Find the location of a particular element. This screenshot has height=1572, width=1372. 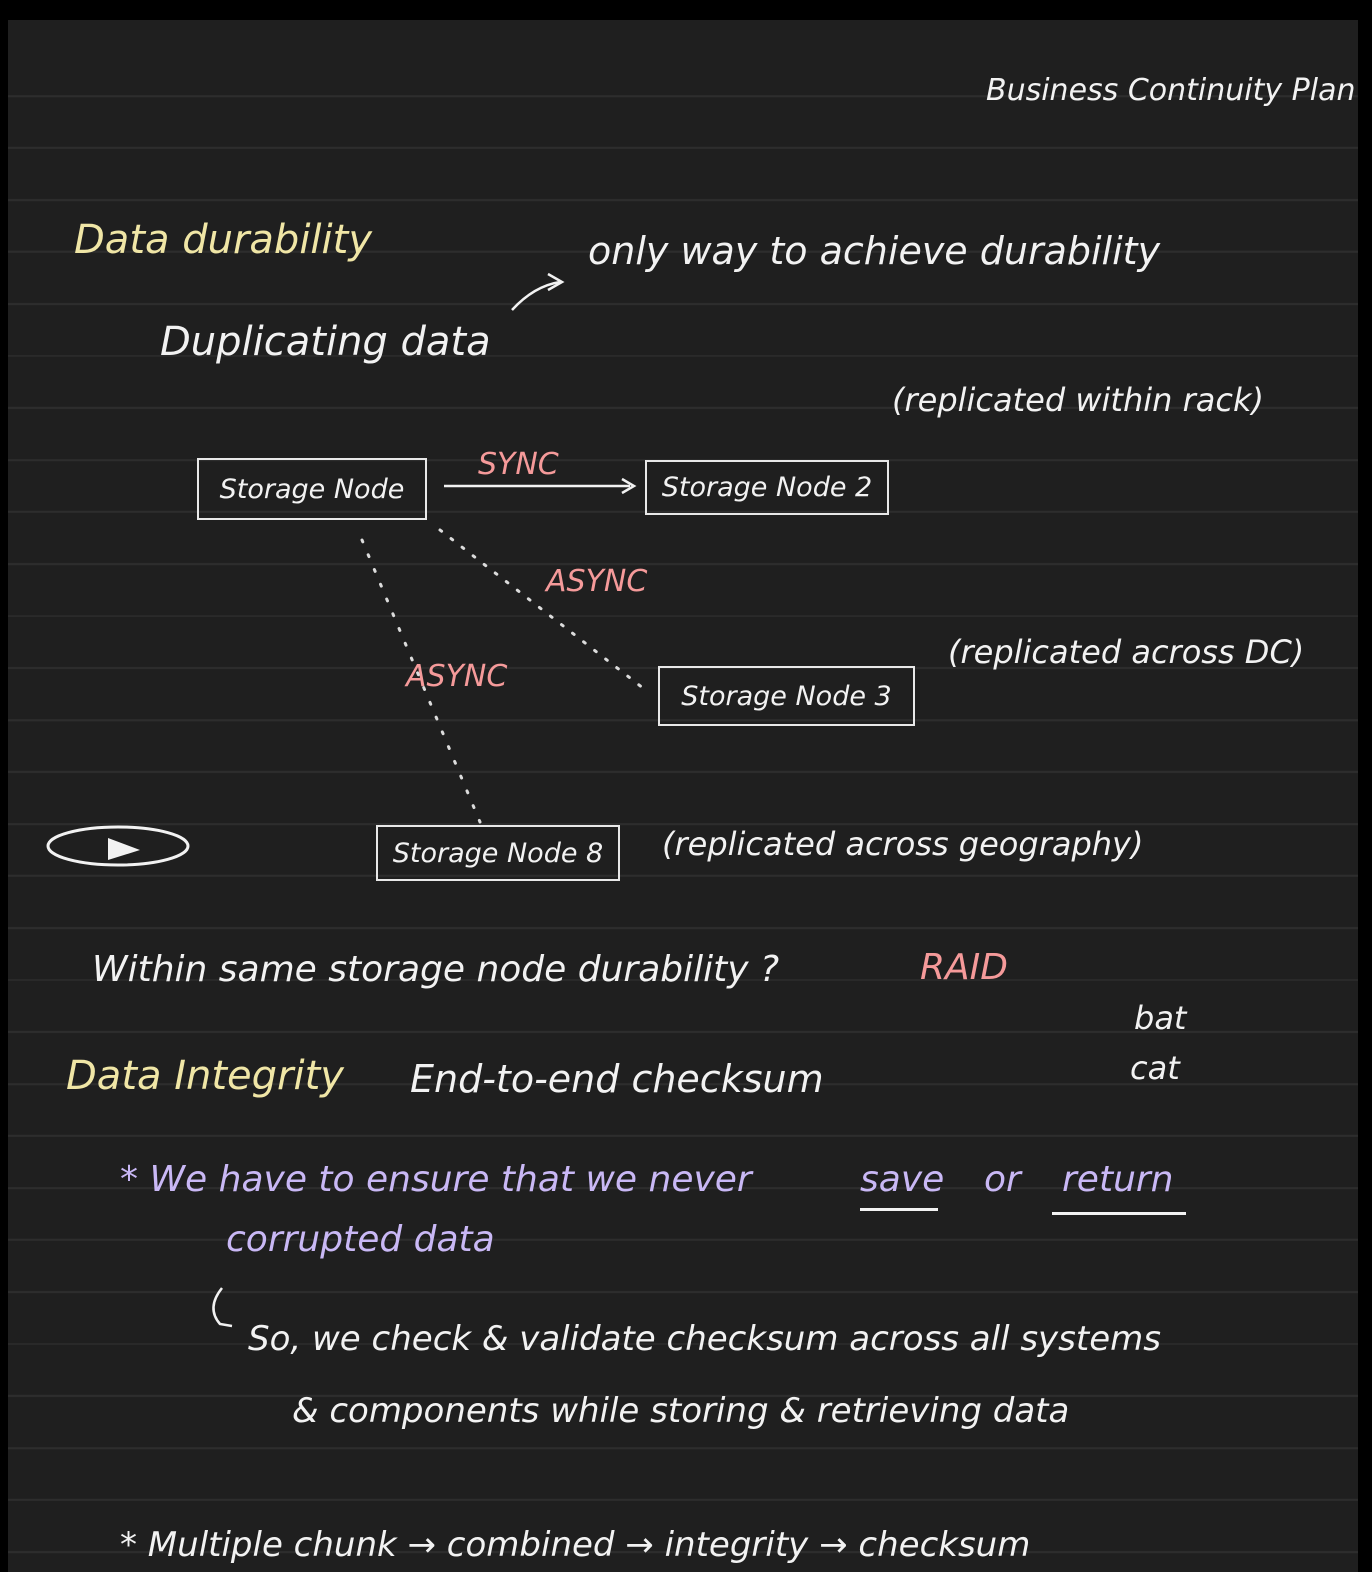

curved-arrow-icon is located at coordinates (222, 1307).